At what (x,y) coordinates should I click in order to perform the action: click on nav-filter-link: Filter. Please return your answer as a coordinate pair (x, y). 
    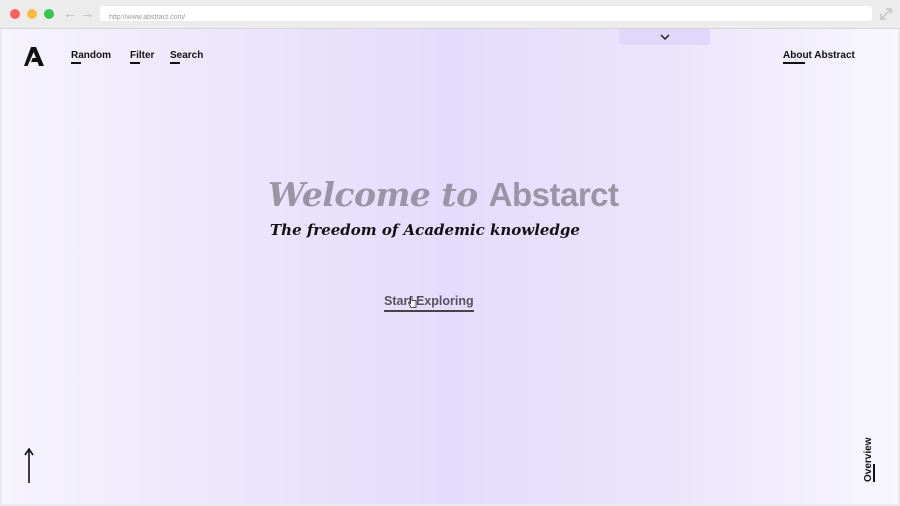
    Looking at the image, I should click on (142, 57).